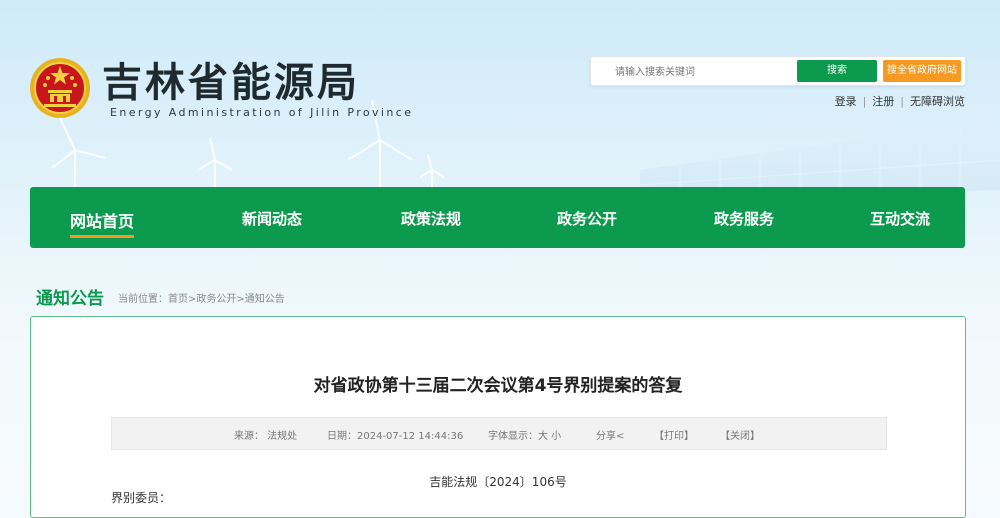  I want to click on login-link: 登录, so click(846, 101).